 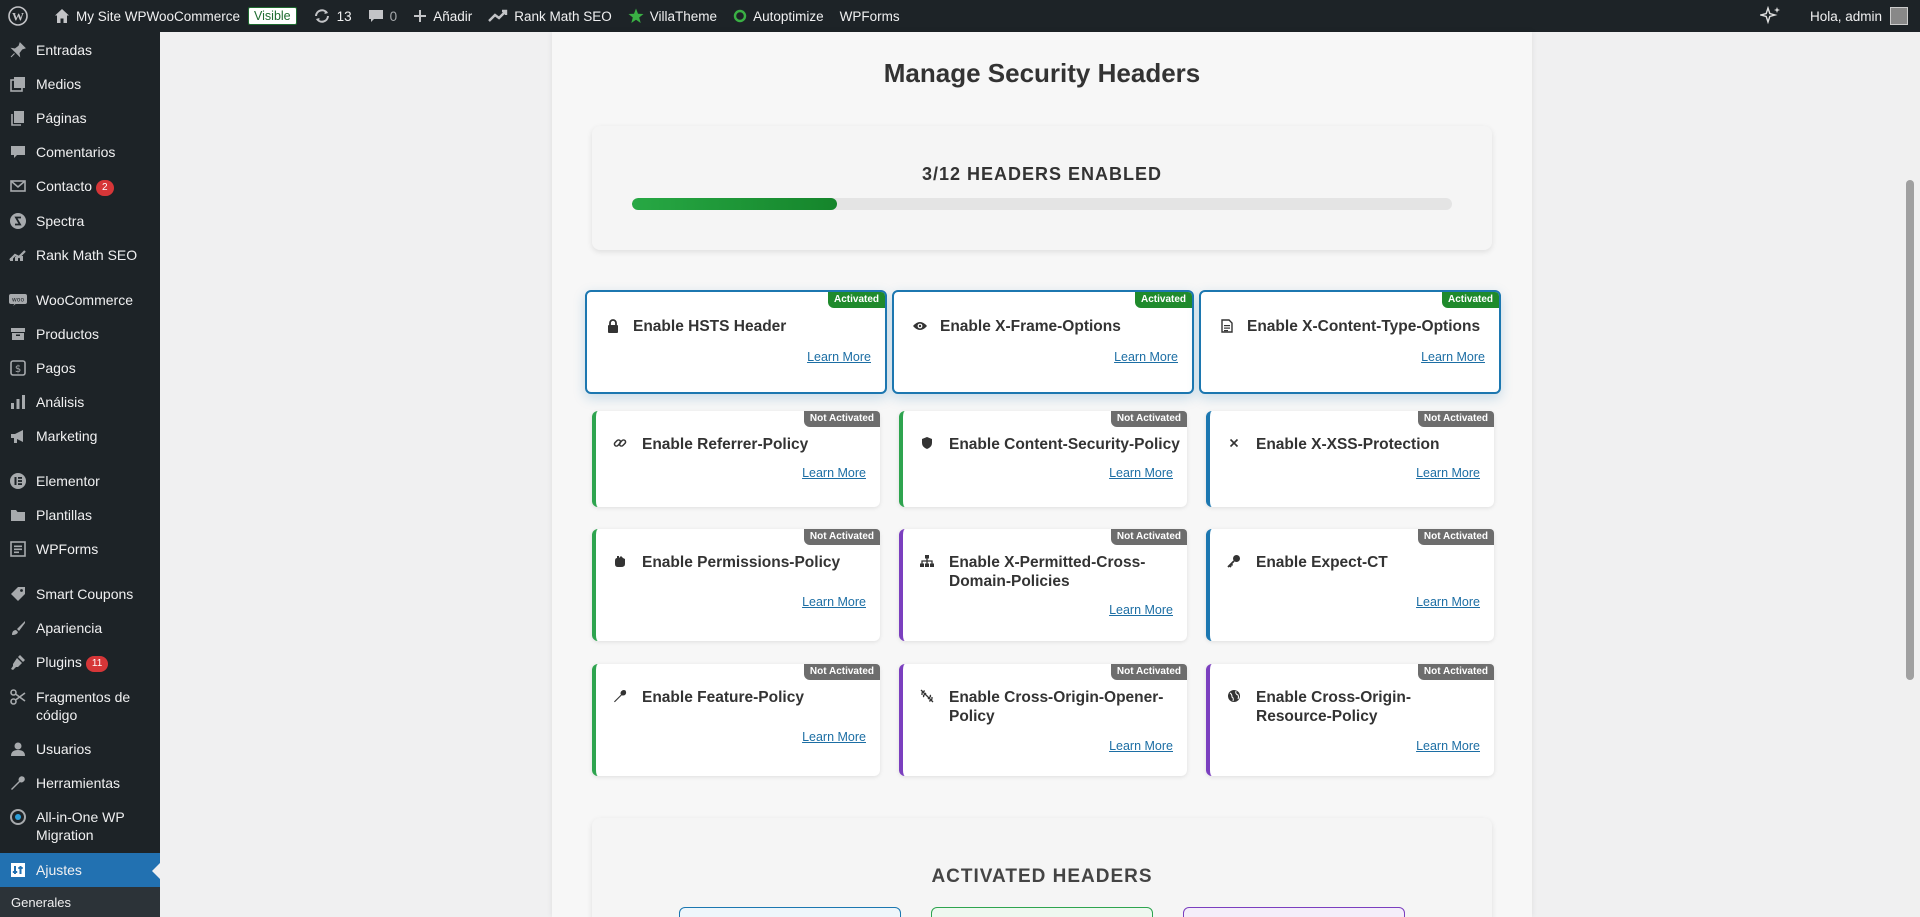 What do you see at coordinates (332, 16) in the screenshot?
I see `updates-link: 13` at bounding box center [332, 16].